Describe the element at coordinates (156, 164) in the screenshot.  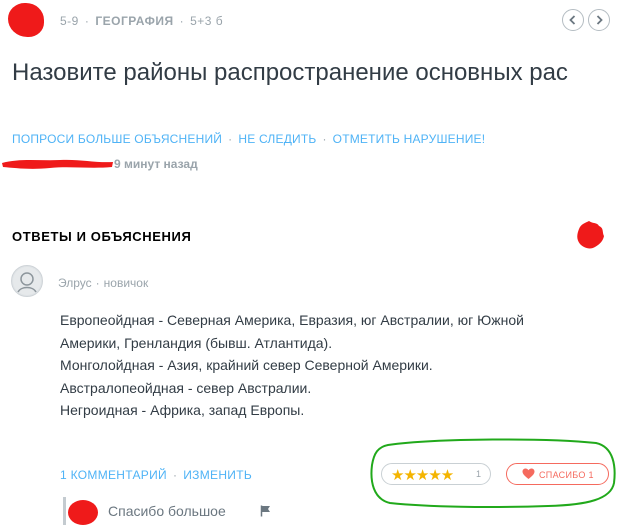
I see `question-time: 9 минут назад` at that location.